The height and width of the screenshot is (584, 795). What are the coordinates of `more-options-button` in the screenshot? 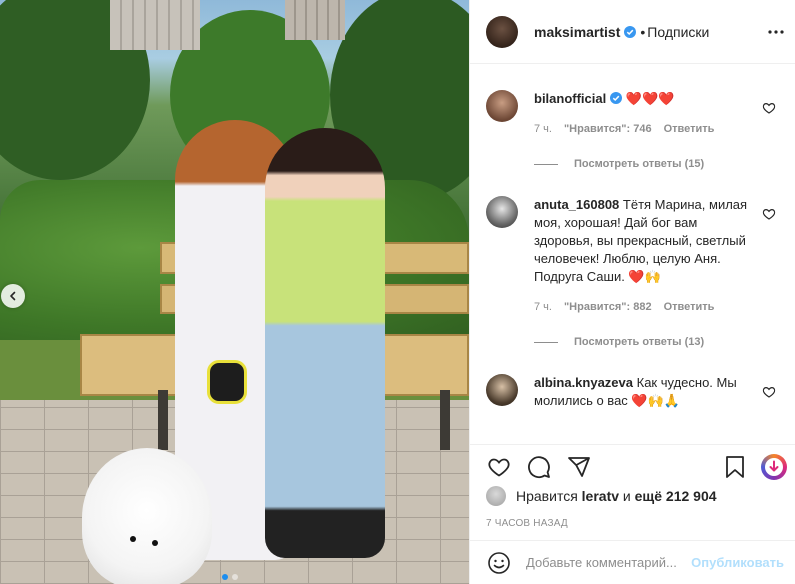 It's located at (776, 32).